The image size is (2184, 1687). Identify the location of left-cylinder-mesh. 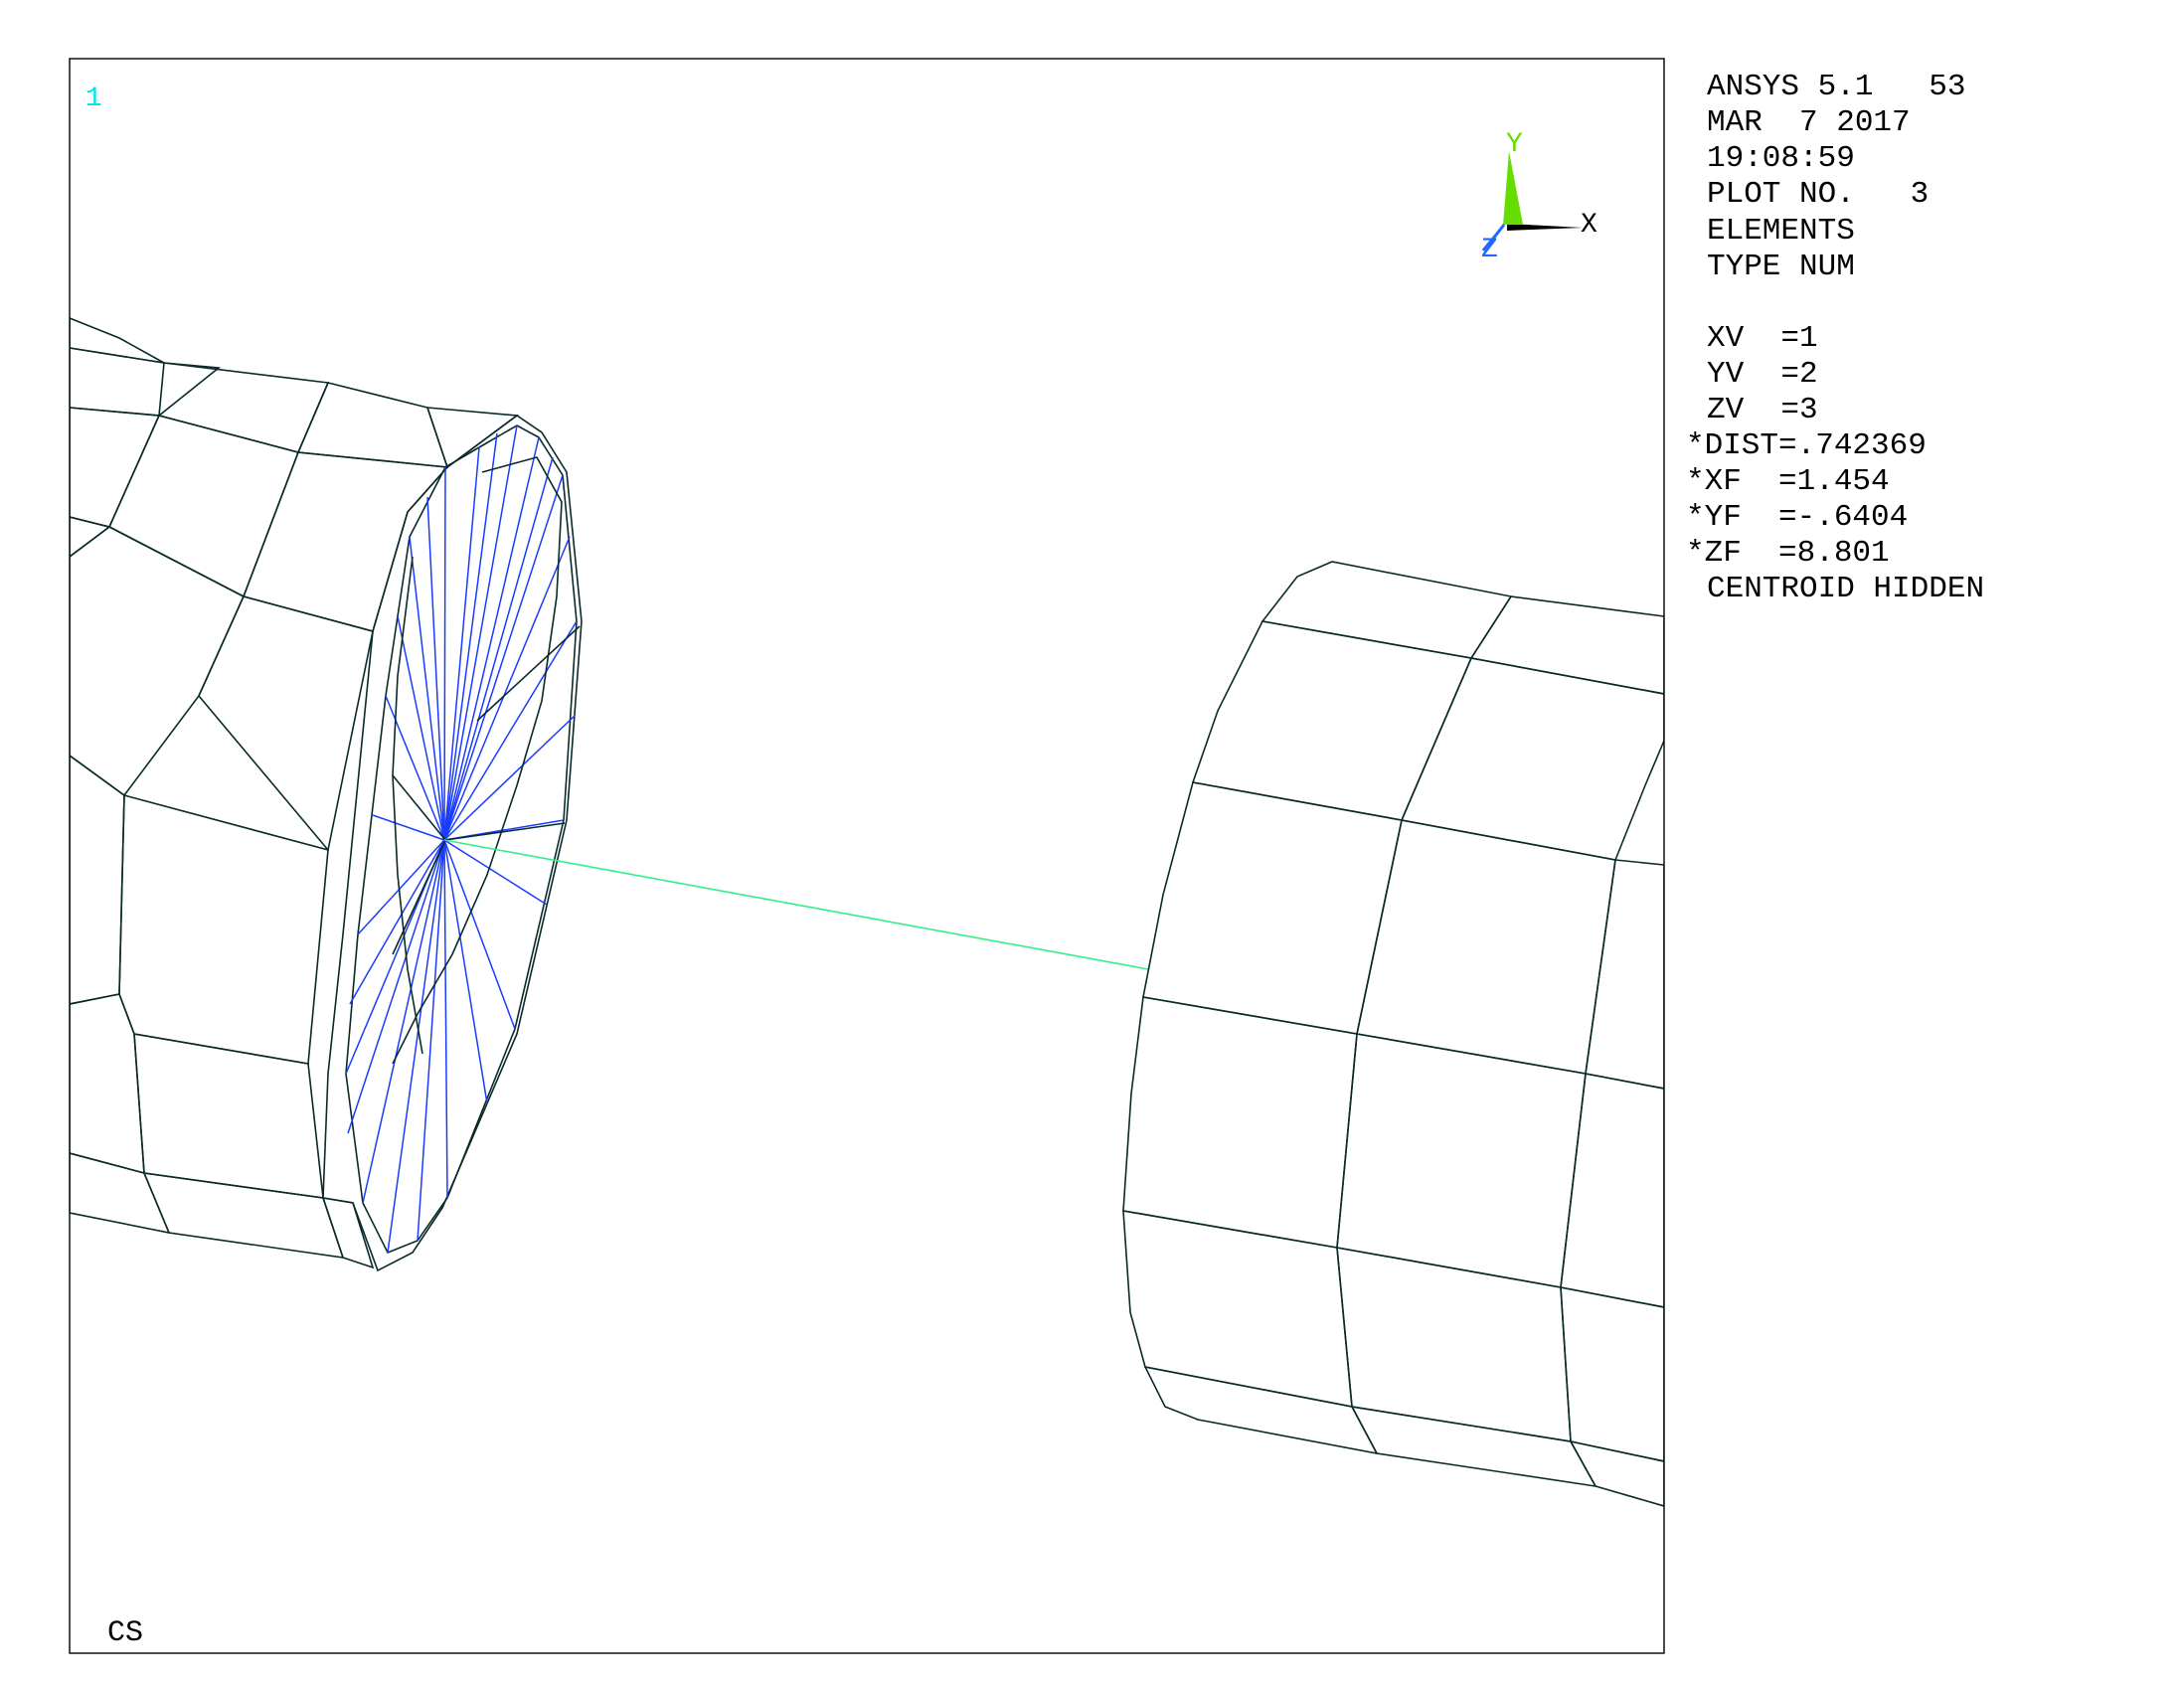
(326, 794).